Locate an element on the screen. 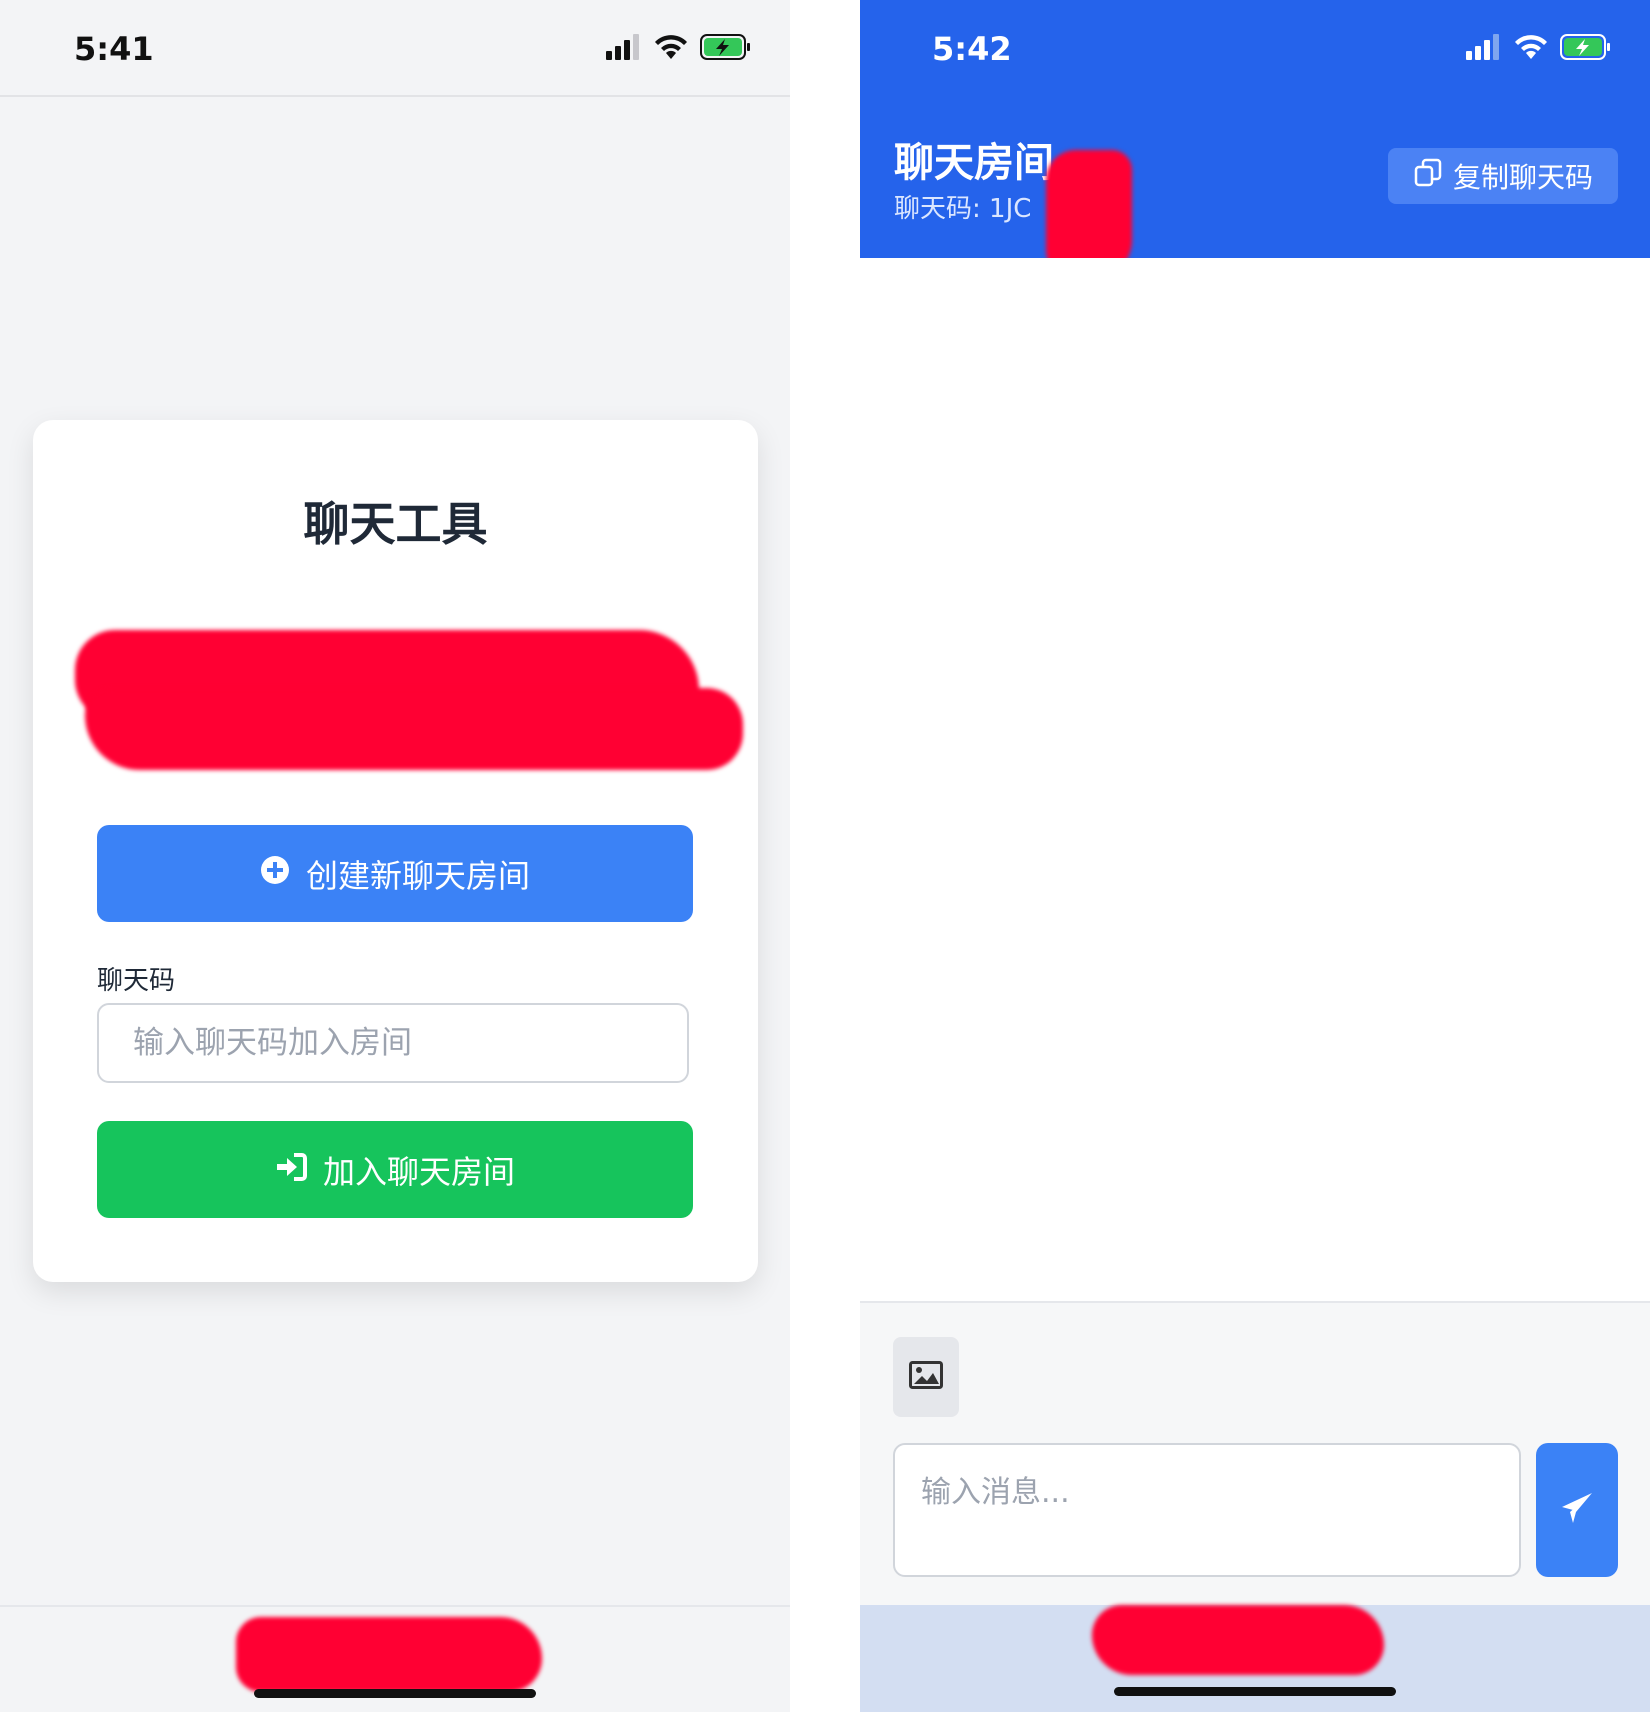 The width and height of the screenshot is (1650, 1712). join-room-button: 加入聊天房间 is located at coordinates (395, 1169).